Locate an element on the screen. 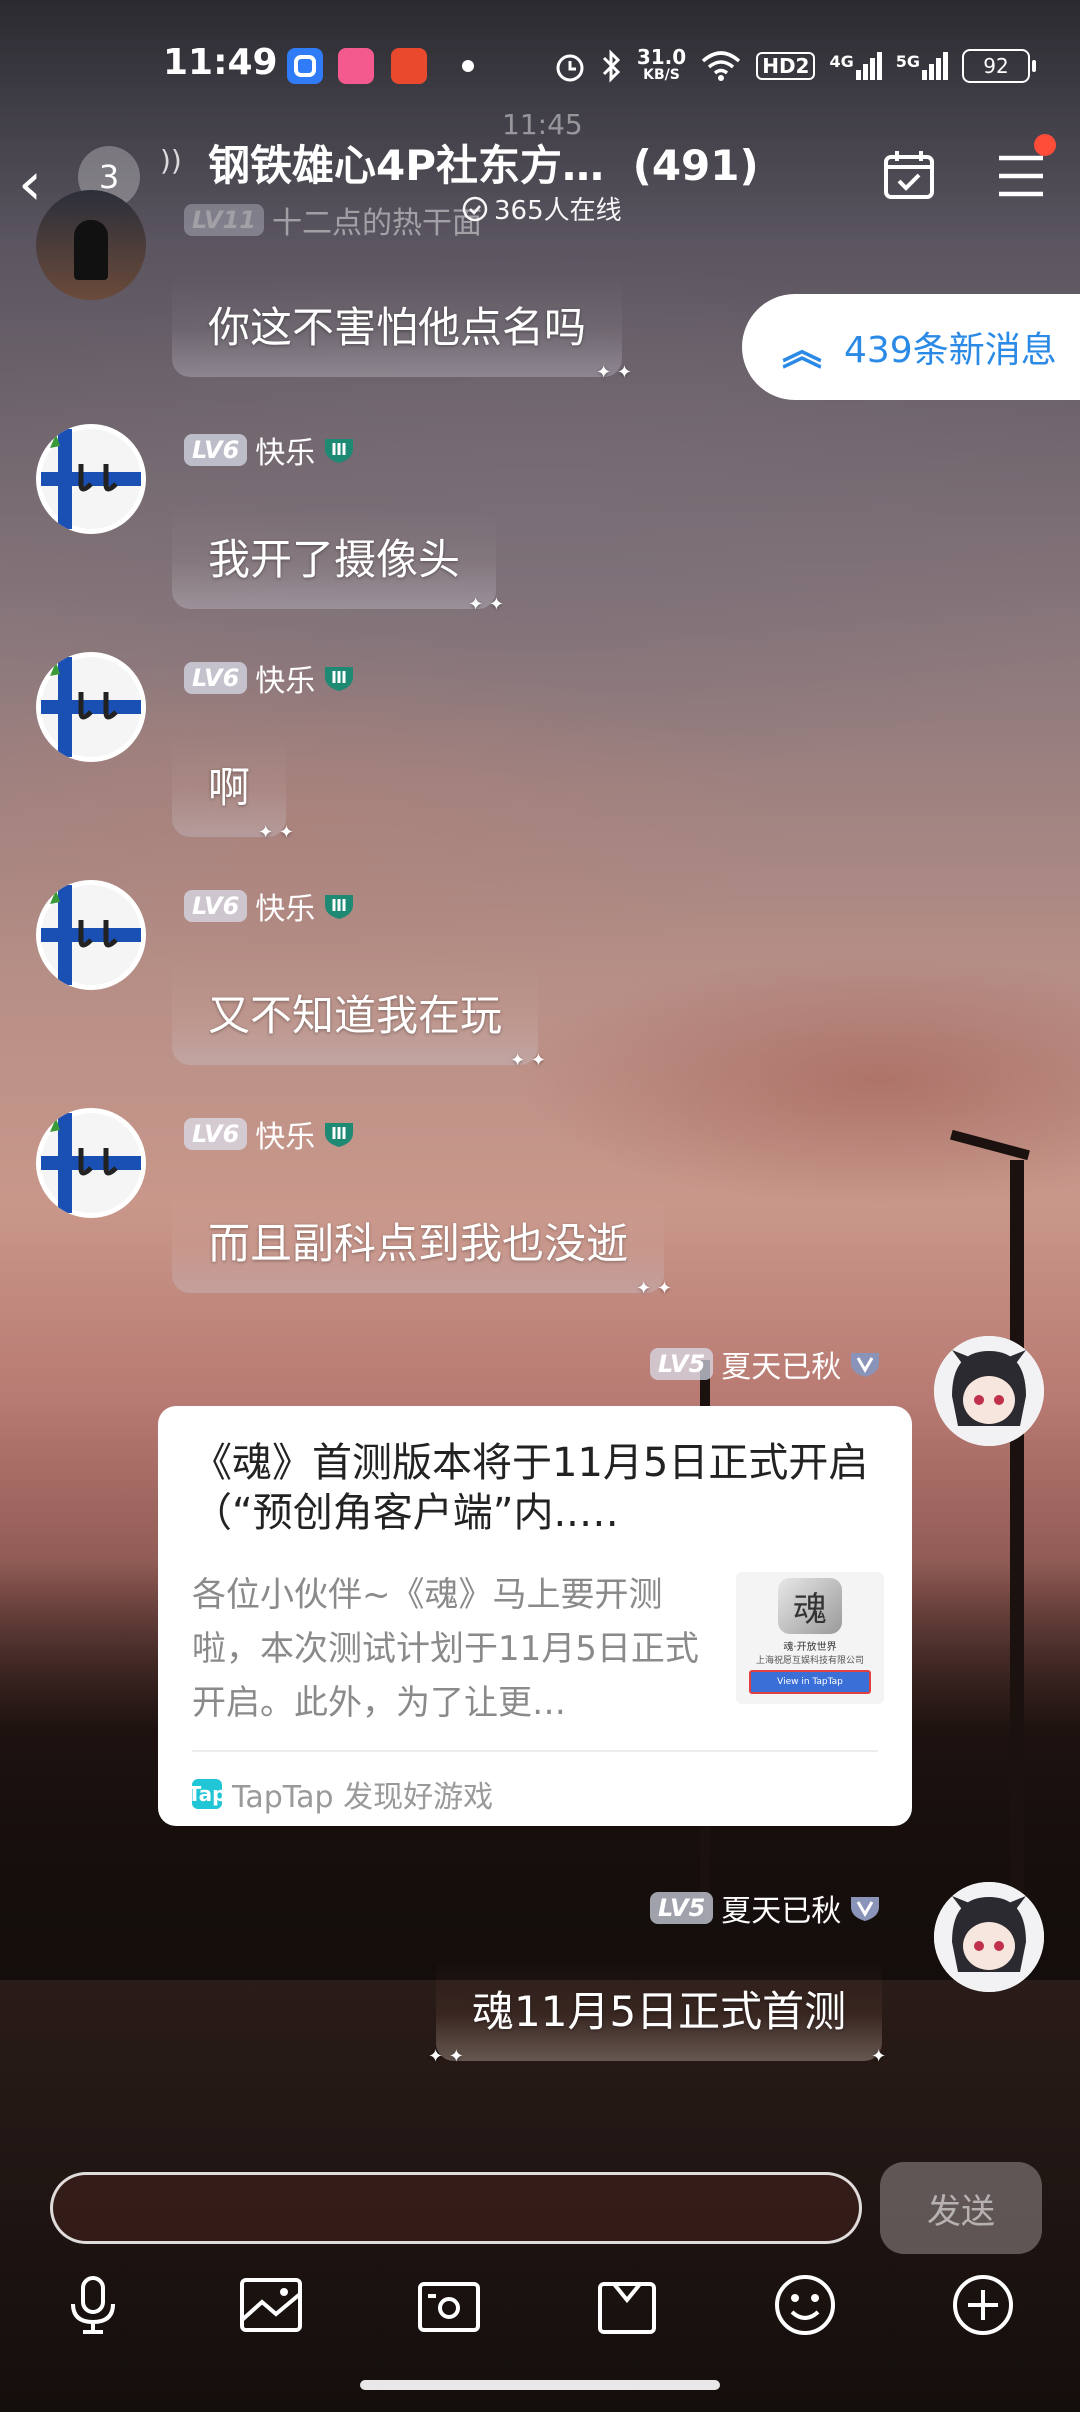  message-text: 我开了摄像头 is located at coordinates (334, 559).